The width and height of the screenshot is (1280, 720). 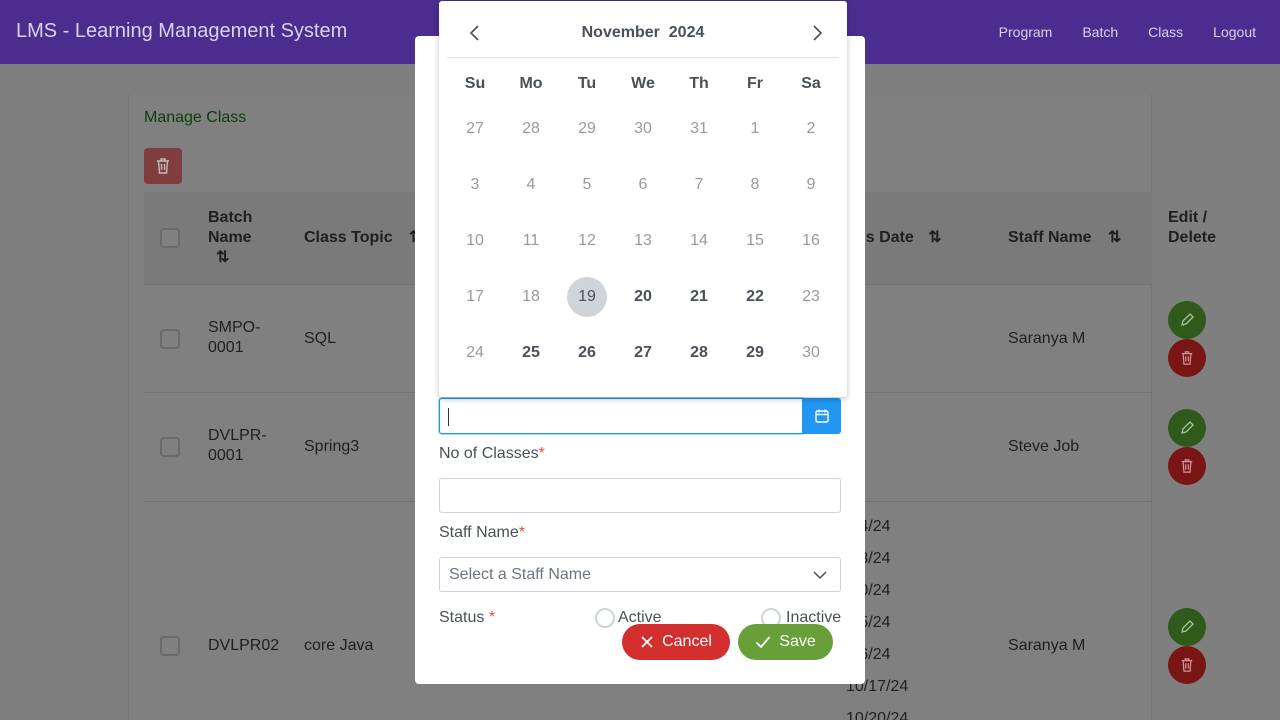 What do you see at coordinates (755, 83) in the screenshot?
I see `weekday-header: Fr` at bounding box center [755, 83].